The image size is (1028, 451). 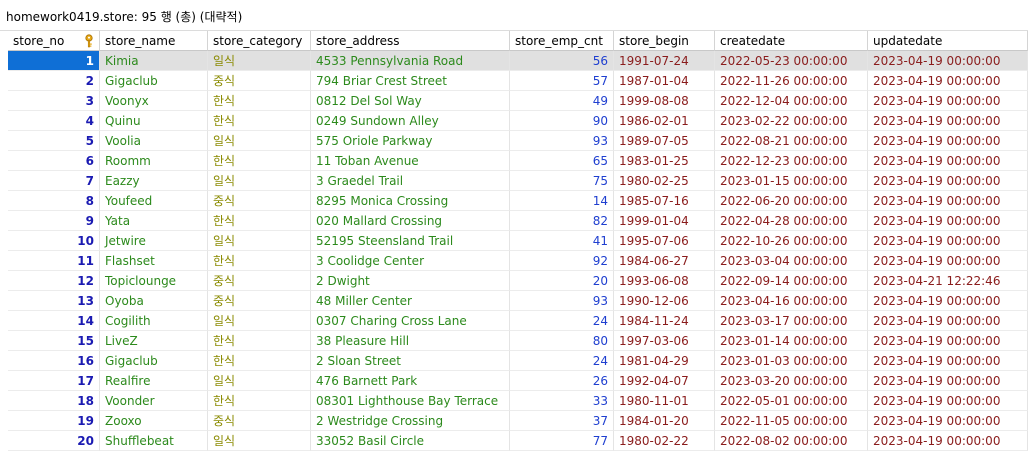 I want to click on cell-updatedate: 2023-04-21 12:22:46, so click(x=948, y=281).